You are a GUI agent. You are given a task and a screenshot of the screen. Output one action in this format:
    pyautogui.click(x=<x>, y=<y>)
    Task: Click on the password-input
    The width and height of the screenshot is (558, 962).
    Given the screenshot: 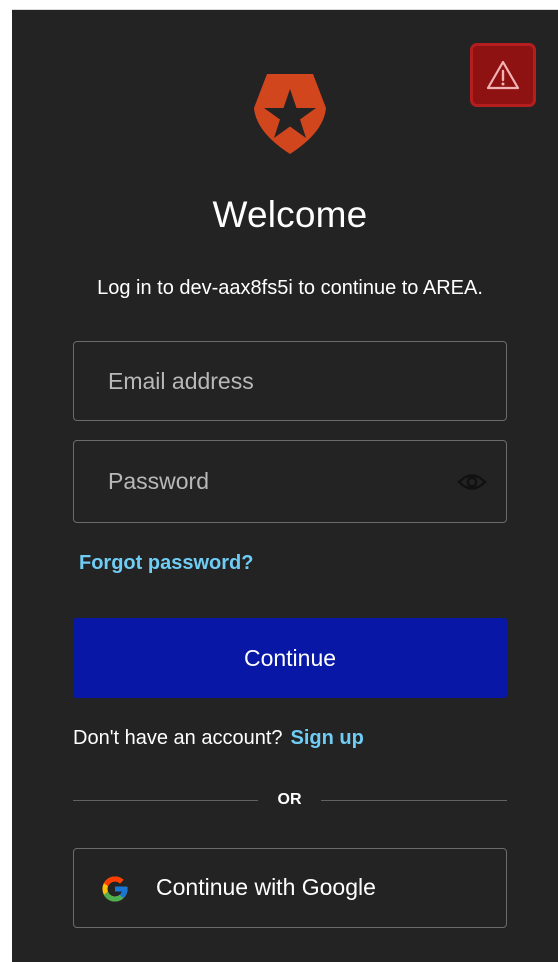 What is the action you would take?
    pyautogui.click(x=290, y=481)
    